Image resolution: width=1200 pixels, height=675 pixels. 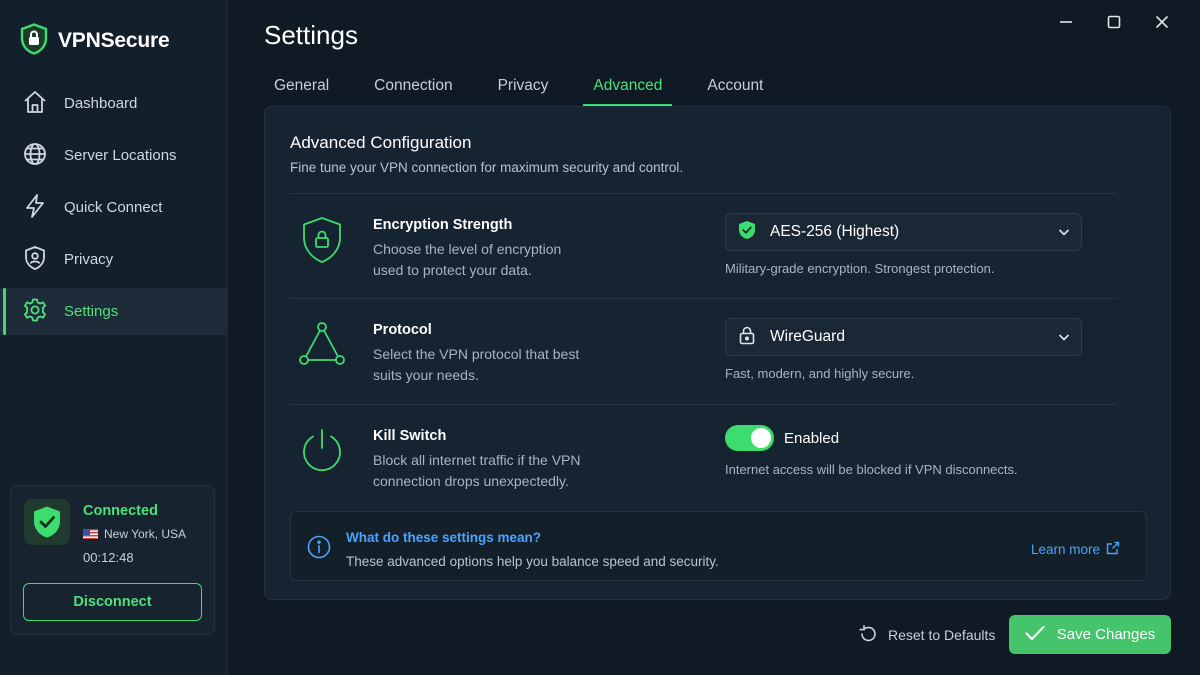 I want to click on gear-icon, so click(x=35, y=312).